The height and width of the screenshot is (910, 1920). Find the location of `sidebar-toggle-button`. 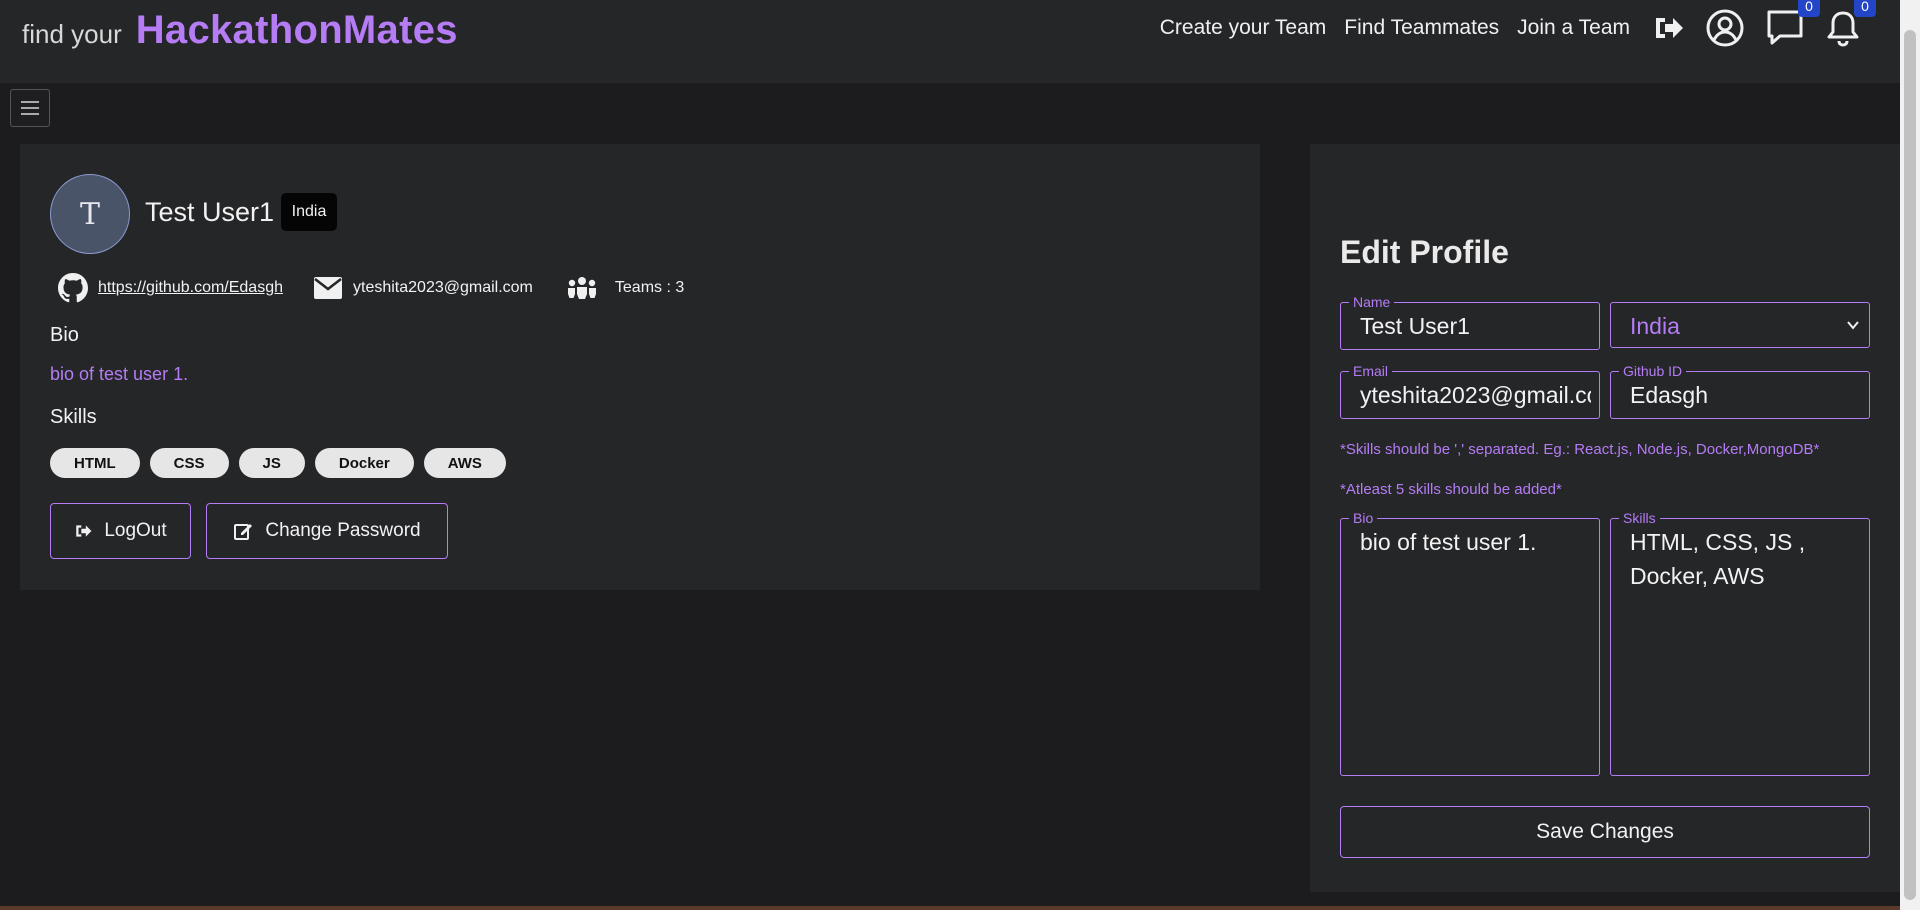

sidebar-toggle-button is located at coordinates (30, 108).